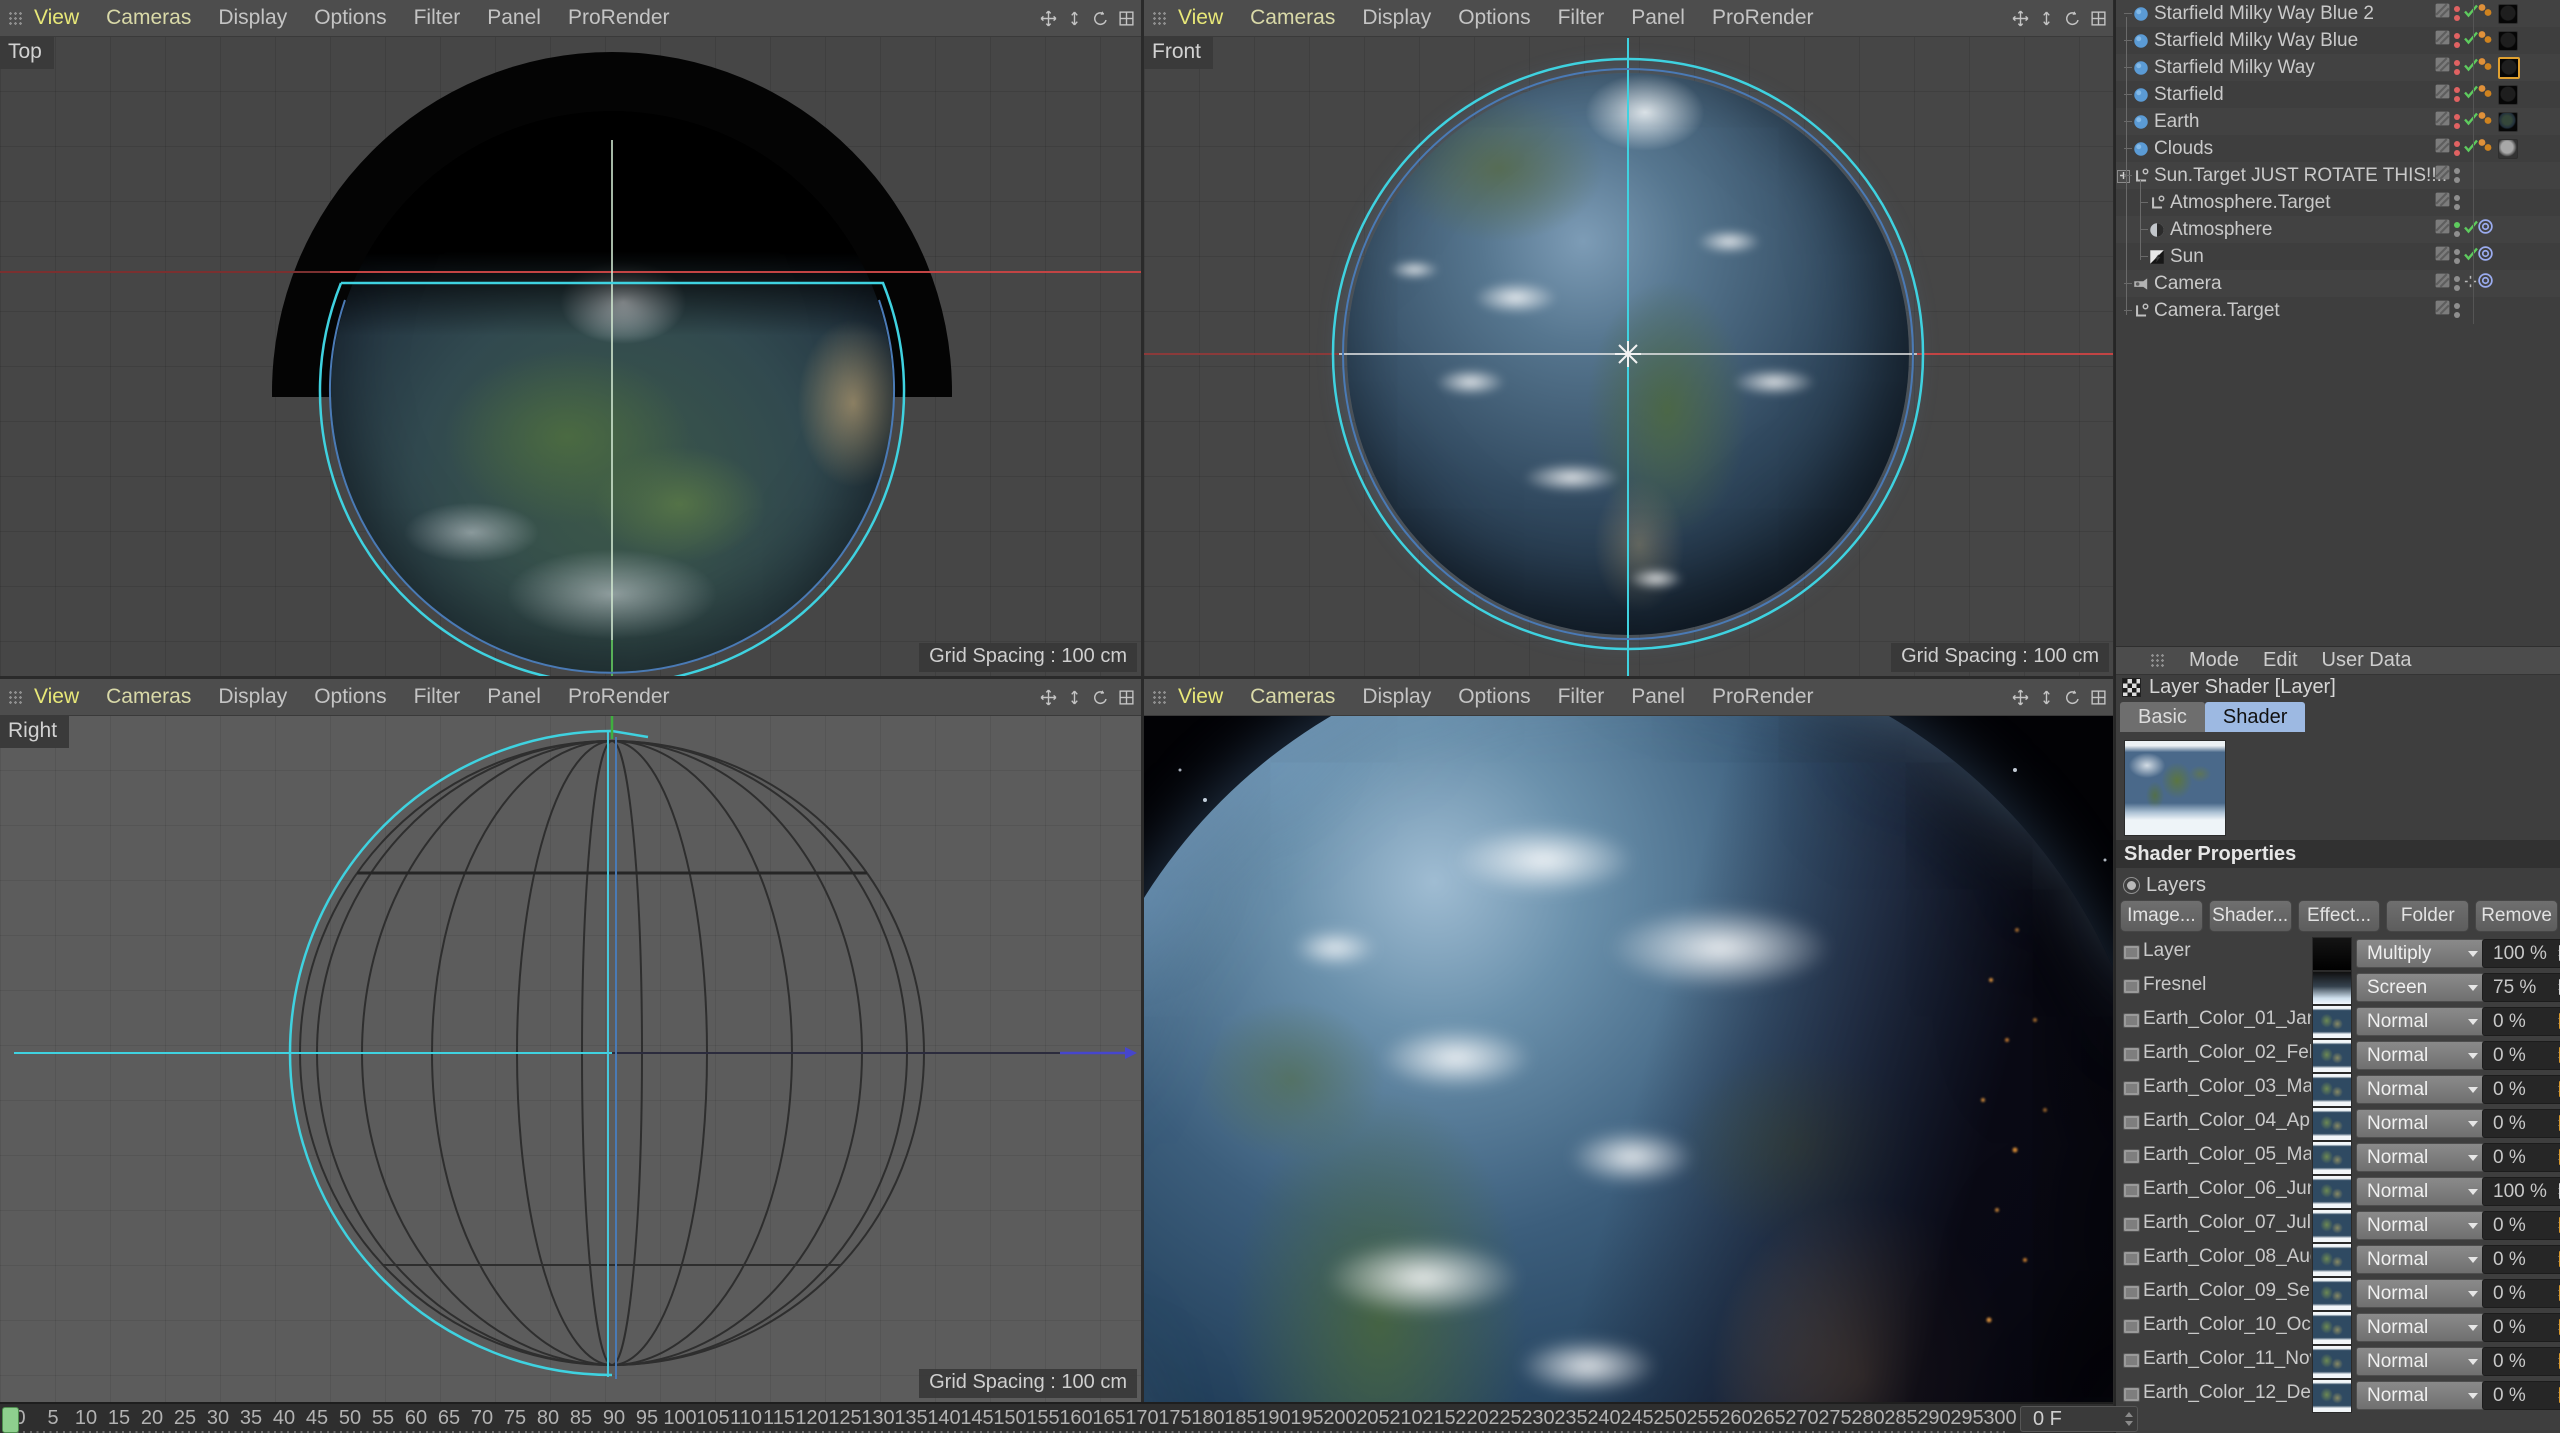 The height and width of the screenshot is (1433, 2560). Describe the element at coordinates (2079, 1419) in the screenshot. I see `current-frame-field: 0 F` at that location.